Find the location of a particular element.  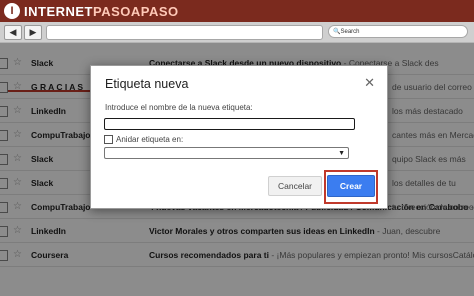

browser-toolbar: ◀ ▶ 🔍Search is located at coordinates (237, 32).